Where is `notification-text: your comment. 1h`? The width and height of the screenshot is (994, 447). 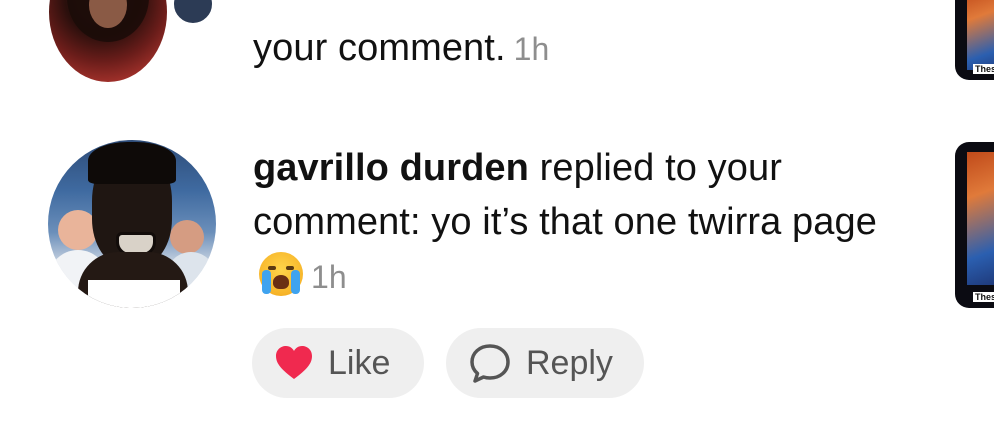 notification-text: your comment. 1h is located at coordinates (401, 48).